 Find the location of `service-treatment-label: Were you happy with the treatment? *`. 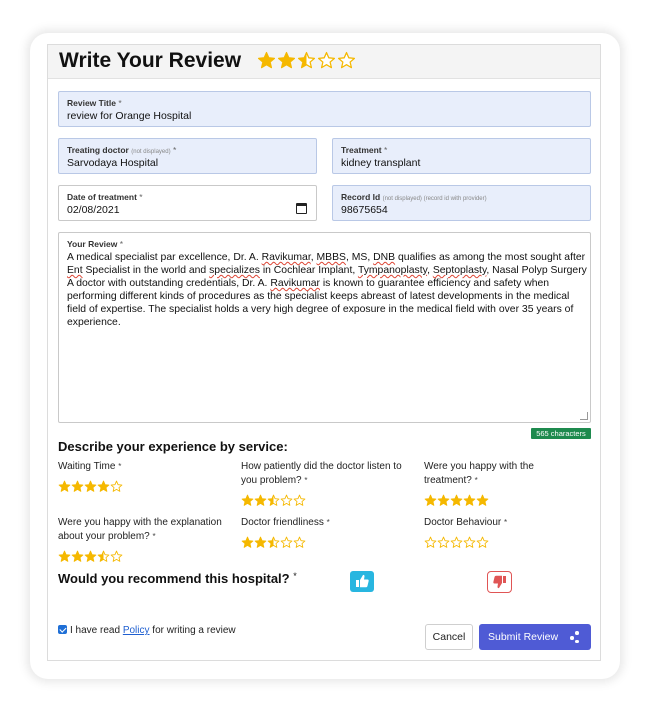

service-treatment-label: Were you happy with the treatment? * is located at coordinates (479, 473).